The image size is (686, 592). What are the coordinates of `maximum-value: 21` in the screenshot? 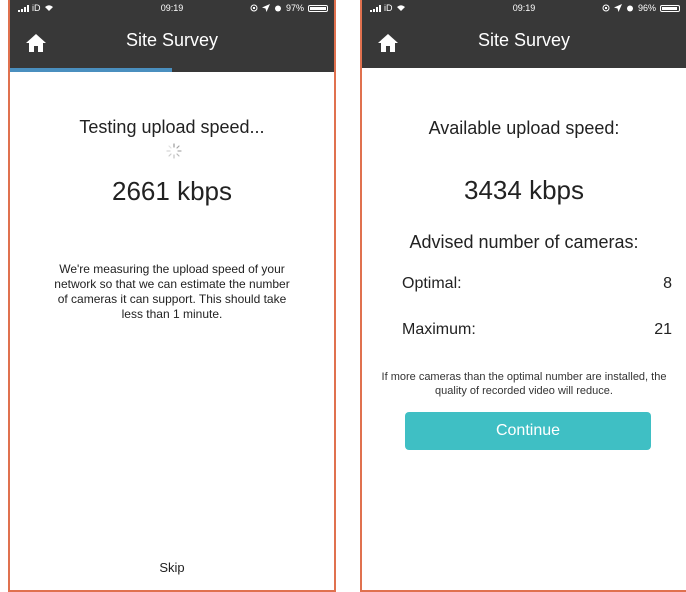 It's located at (663, 329).